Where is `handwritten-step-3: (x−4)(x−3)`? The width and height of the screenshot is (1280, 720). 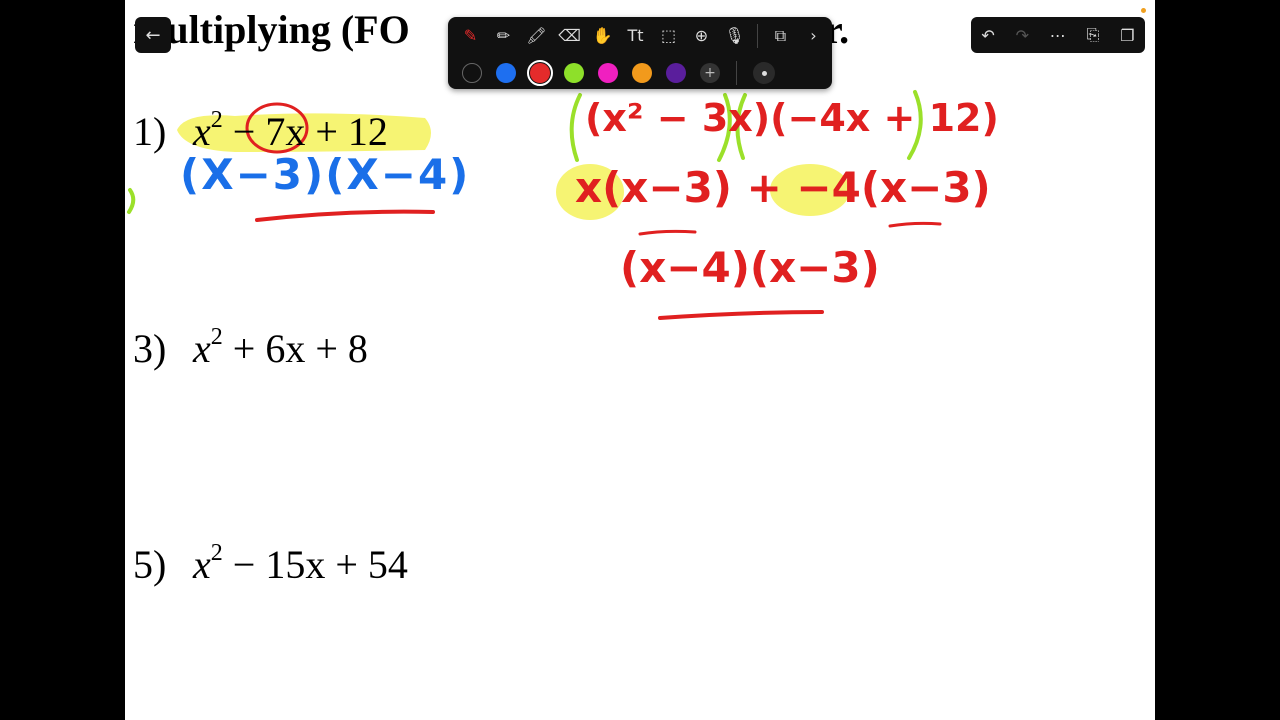 handwritten-step-3: (x−4)(x−3) is located at coordinates (750, 267).